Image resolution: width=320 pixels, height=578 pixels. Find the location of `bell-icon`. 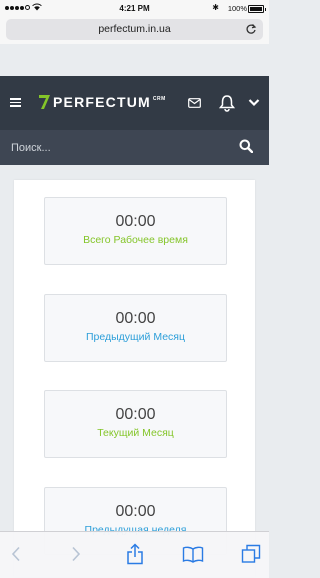

bell-icon is located at coordinates (227, 103).